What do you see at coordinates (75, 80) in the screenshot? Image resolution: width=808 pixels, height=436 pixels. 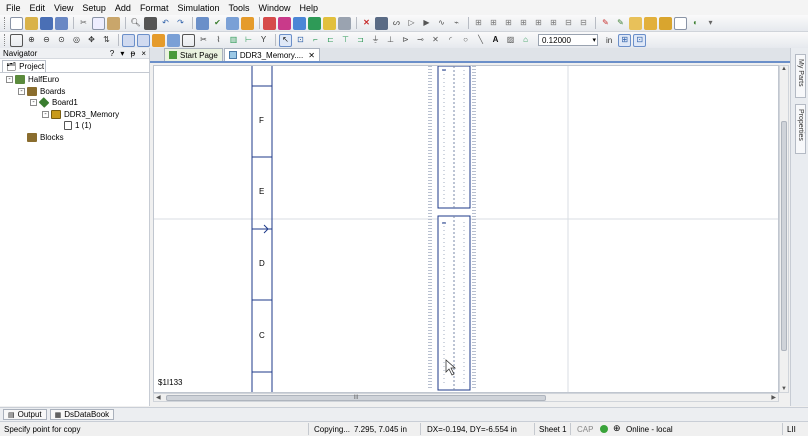 I see `tree-item-halfeuro: - HalfEuro` at bounding box center [75, 80].